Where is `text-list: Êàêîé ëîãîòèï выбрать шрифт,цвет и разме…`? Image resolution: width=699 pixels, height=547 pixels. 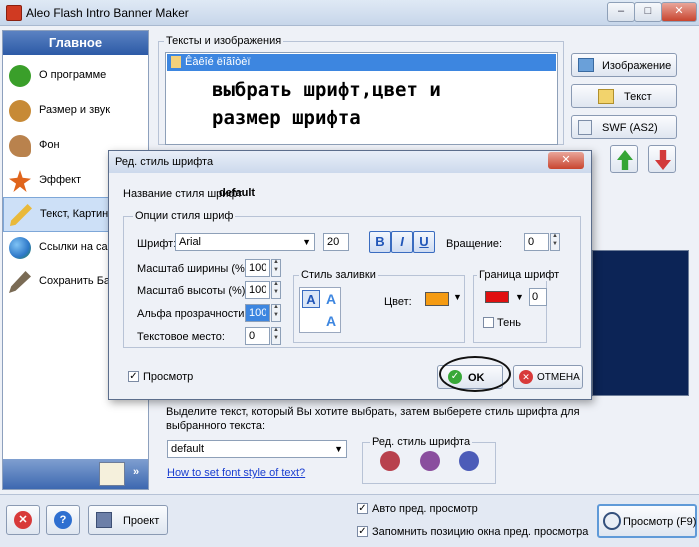 text-list: Êàêîé ëîãîòèï выбрать шрифт,цвет и разме… is located at coordinates (361, 98).